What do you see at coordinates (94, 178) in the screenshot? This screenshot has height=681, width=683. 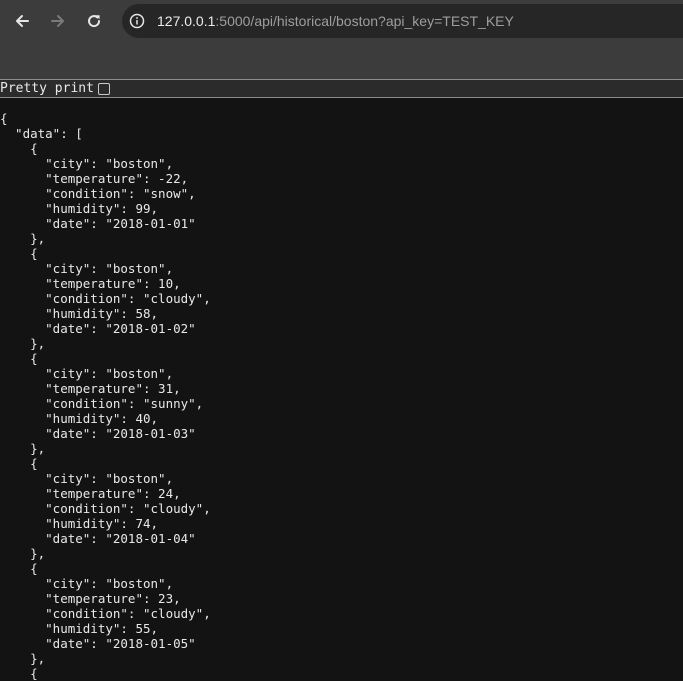 I see `json-line: "temperature": -22,` at bounding box center [94, 178].